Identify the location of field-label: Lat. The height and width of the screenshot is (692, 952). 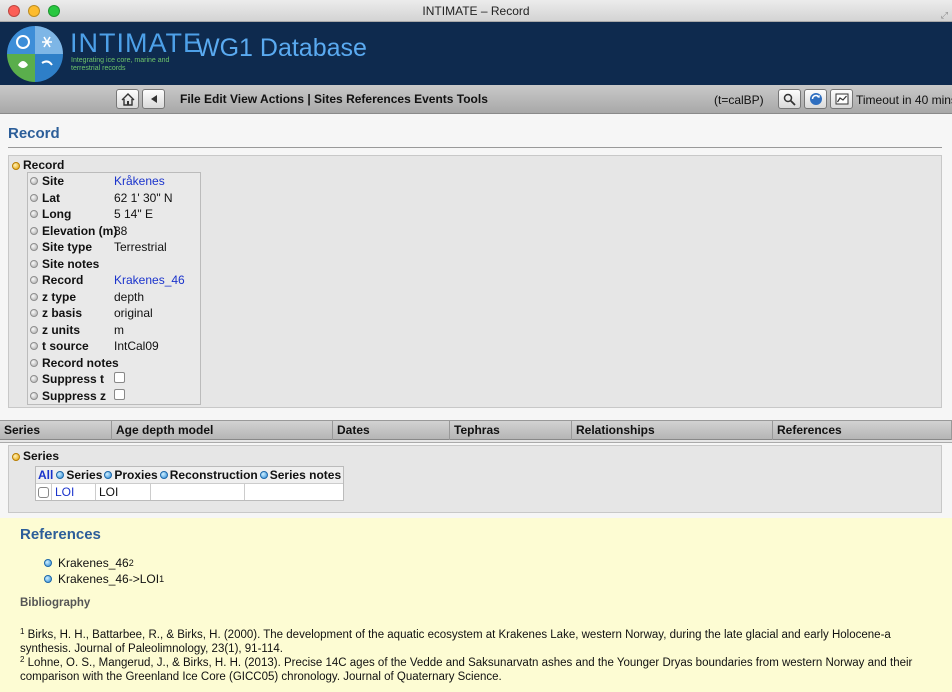
(71, 198).